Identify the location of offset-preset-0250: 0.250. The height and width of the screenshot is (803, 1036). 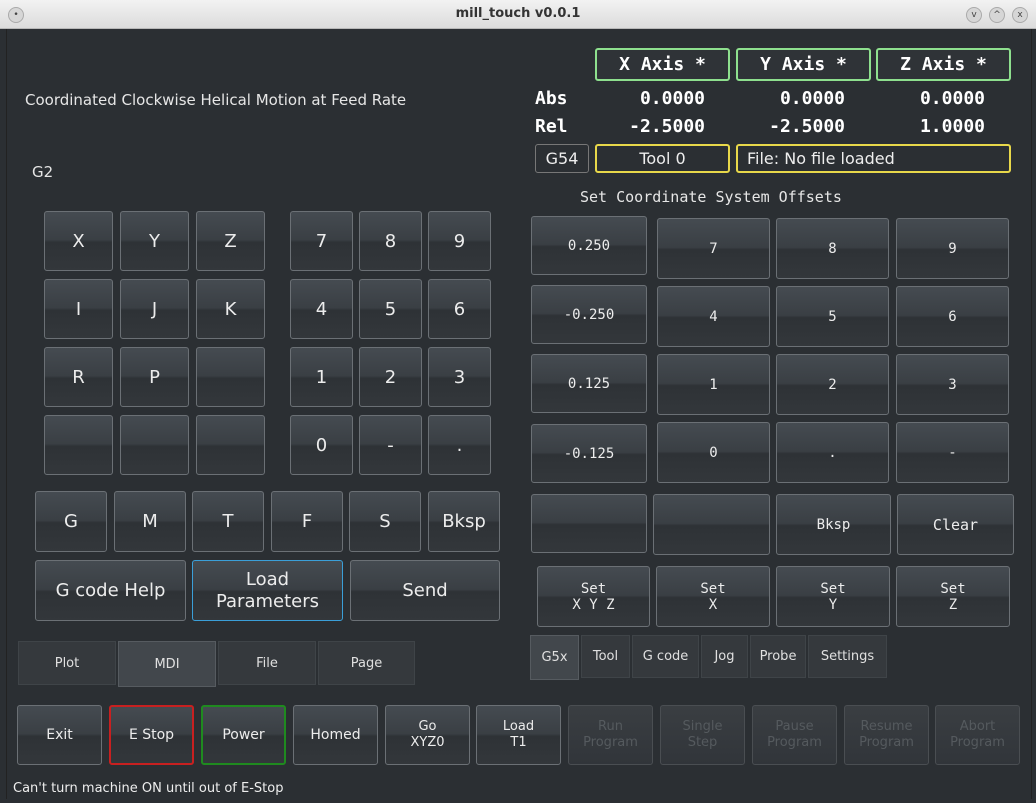
(589, 245).